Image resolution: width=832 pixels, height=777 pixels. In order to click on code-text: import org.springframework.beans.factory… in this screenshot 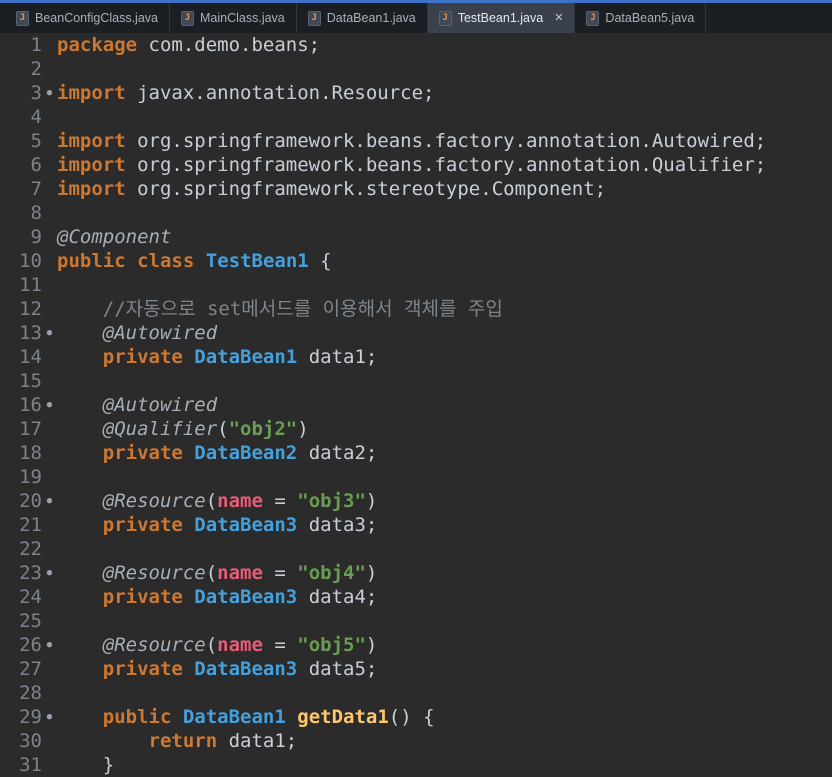, I will do `click(444, 141)`.